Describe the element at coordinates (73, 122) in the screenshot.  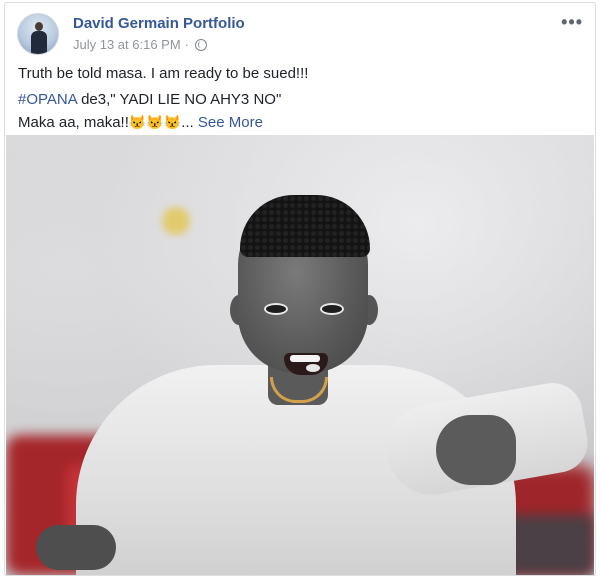
I see `post-text-line-3-body: Maka aa, maka!!` at that location.